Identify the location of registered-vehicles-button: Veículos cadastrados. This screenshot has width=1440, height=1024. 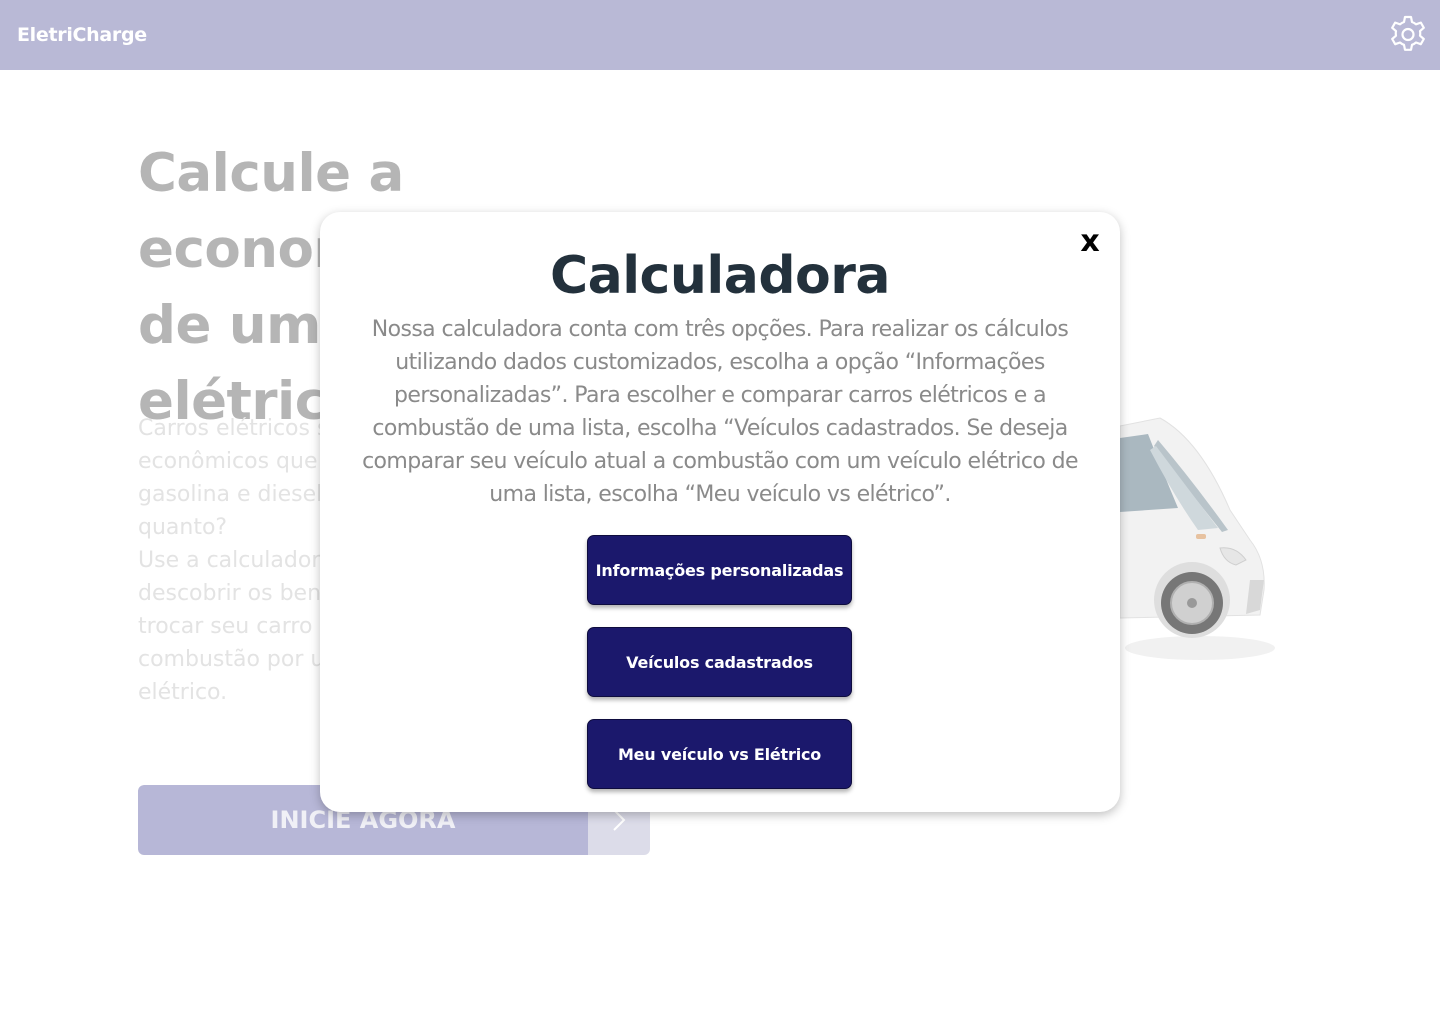
(719, 662).